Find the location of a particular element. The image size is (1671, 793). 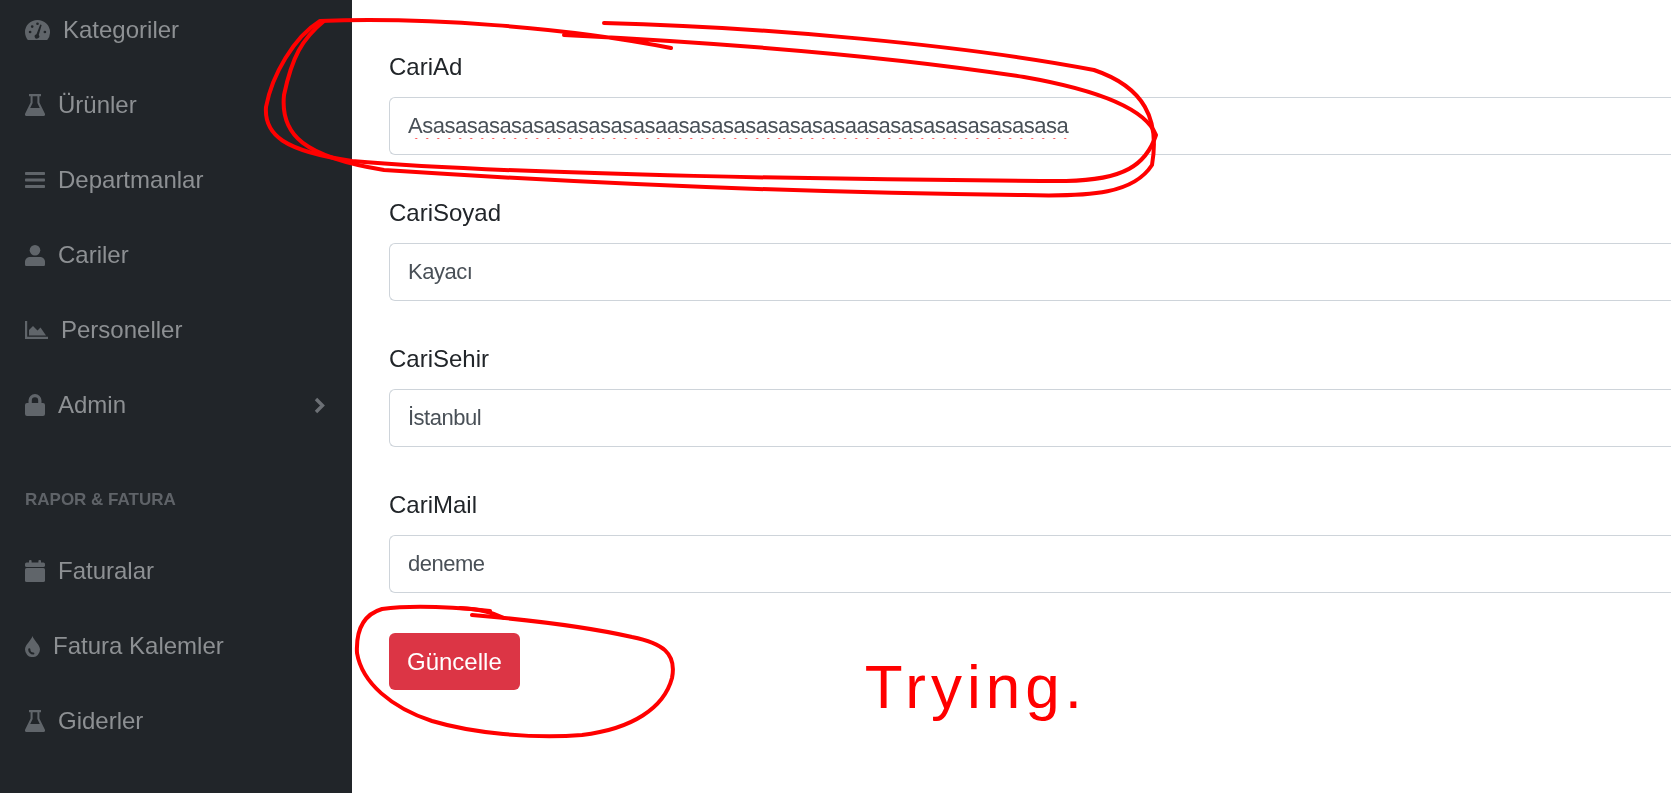

menu-icon is located at coordinates (35, 180).